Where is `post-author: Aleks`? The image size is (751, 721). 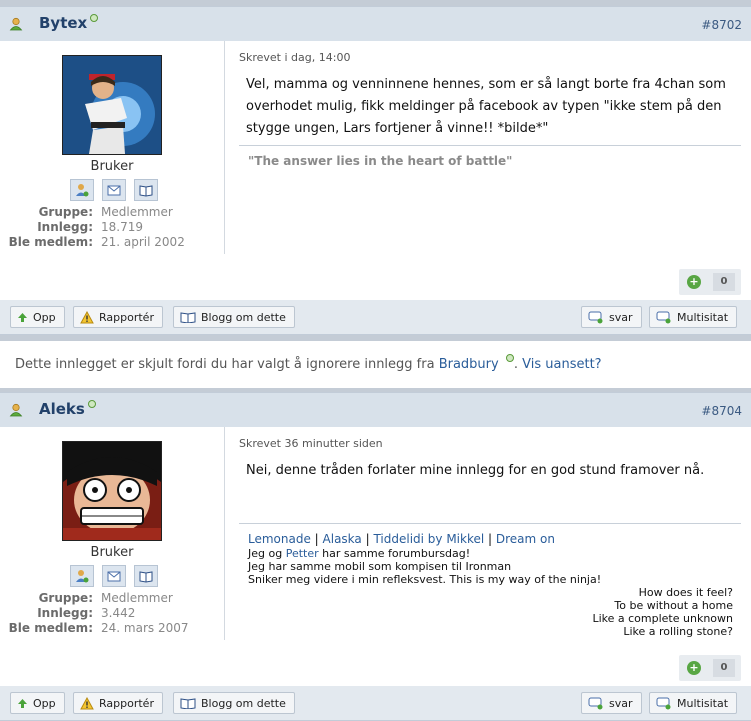
post-author: Aleks is located at coordinates (67, 409).